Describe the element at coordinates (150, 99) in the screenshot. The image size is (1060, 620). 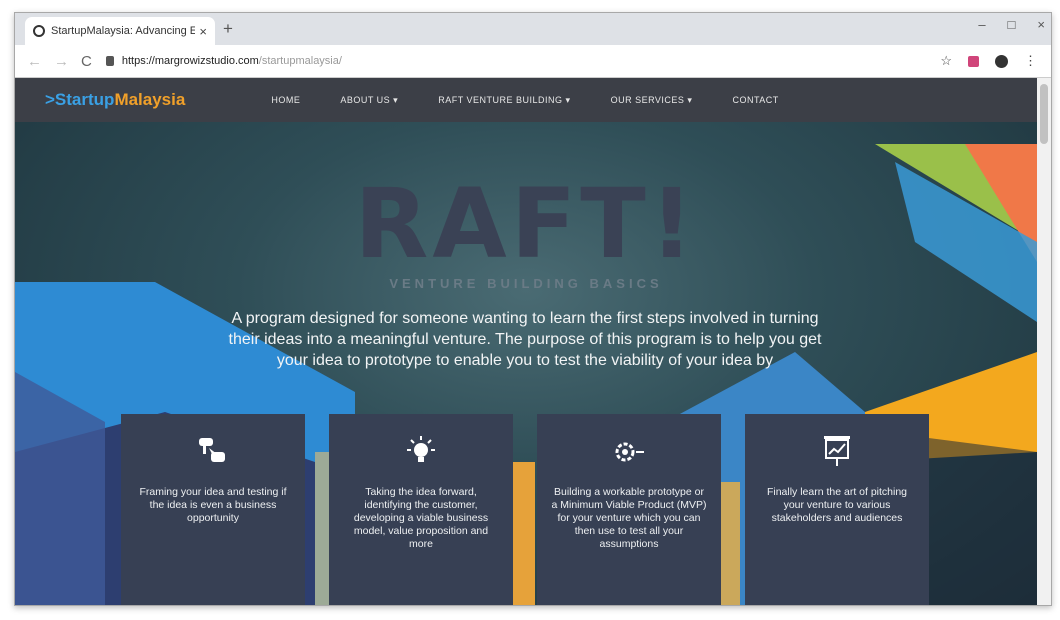
I see `logo-suffix: Malaysia` at that location.